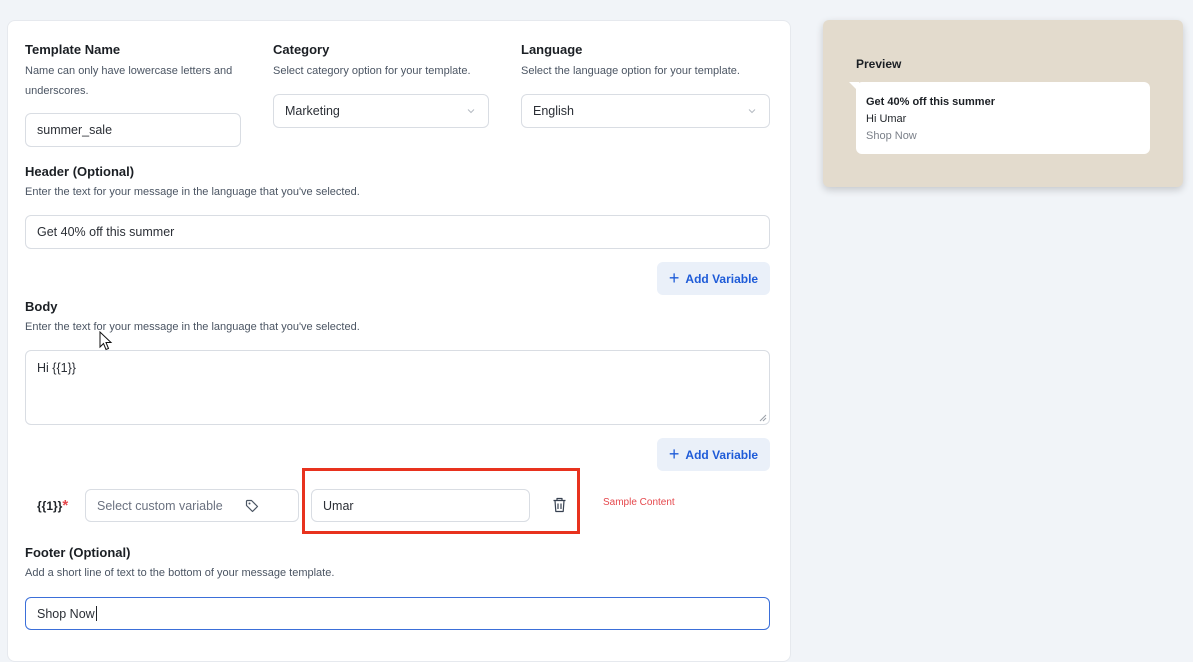  Describe the element at coordinates (722, 454) in the screenshot. I see `body-add-variable-label: Add Variable` at that location.